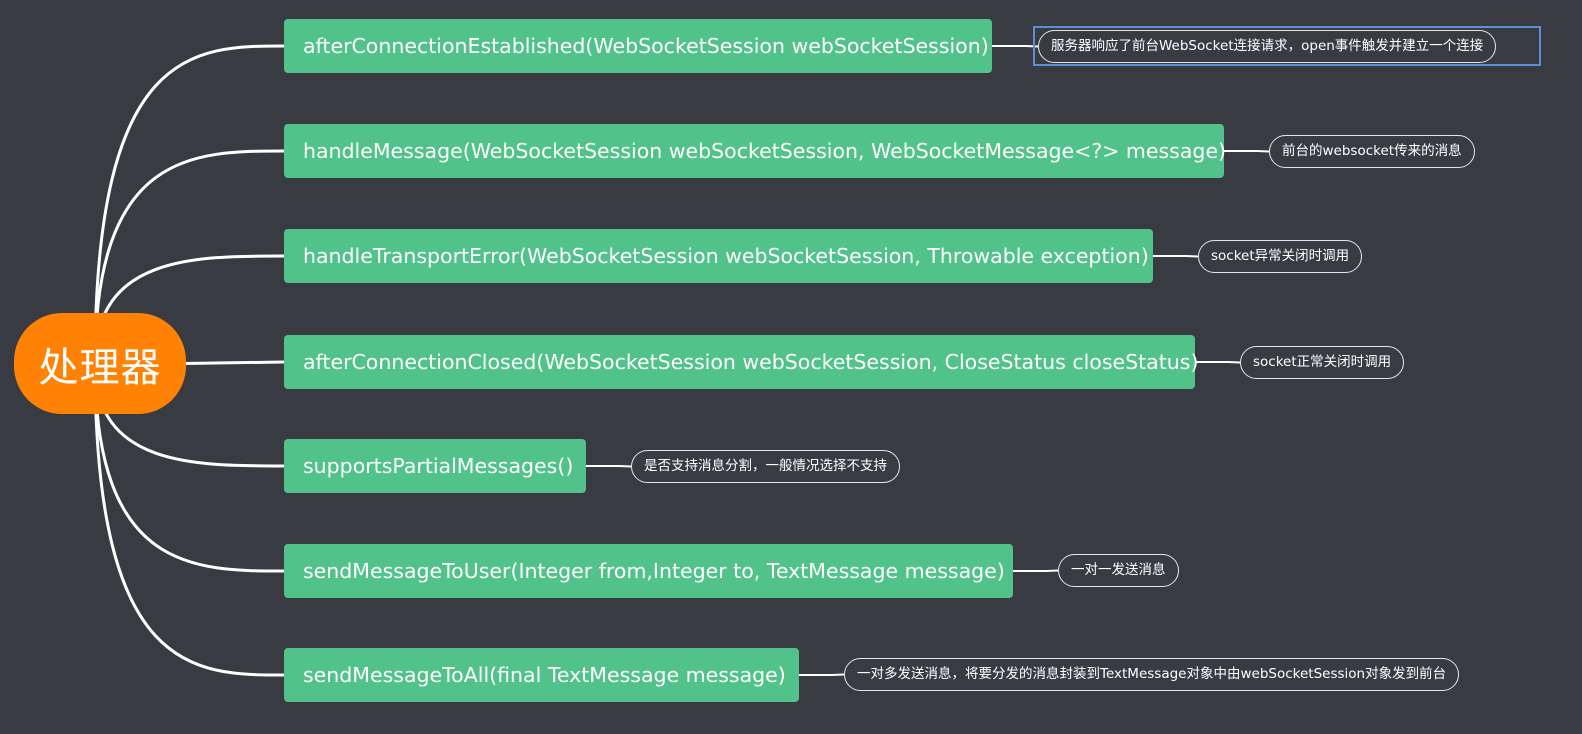  What do you see at coordinates (435, 466) in the screenshot?
I see `topic-supports-partial-messages: supportsPartialMessages()` at bounding box center [435, 466].